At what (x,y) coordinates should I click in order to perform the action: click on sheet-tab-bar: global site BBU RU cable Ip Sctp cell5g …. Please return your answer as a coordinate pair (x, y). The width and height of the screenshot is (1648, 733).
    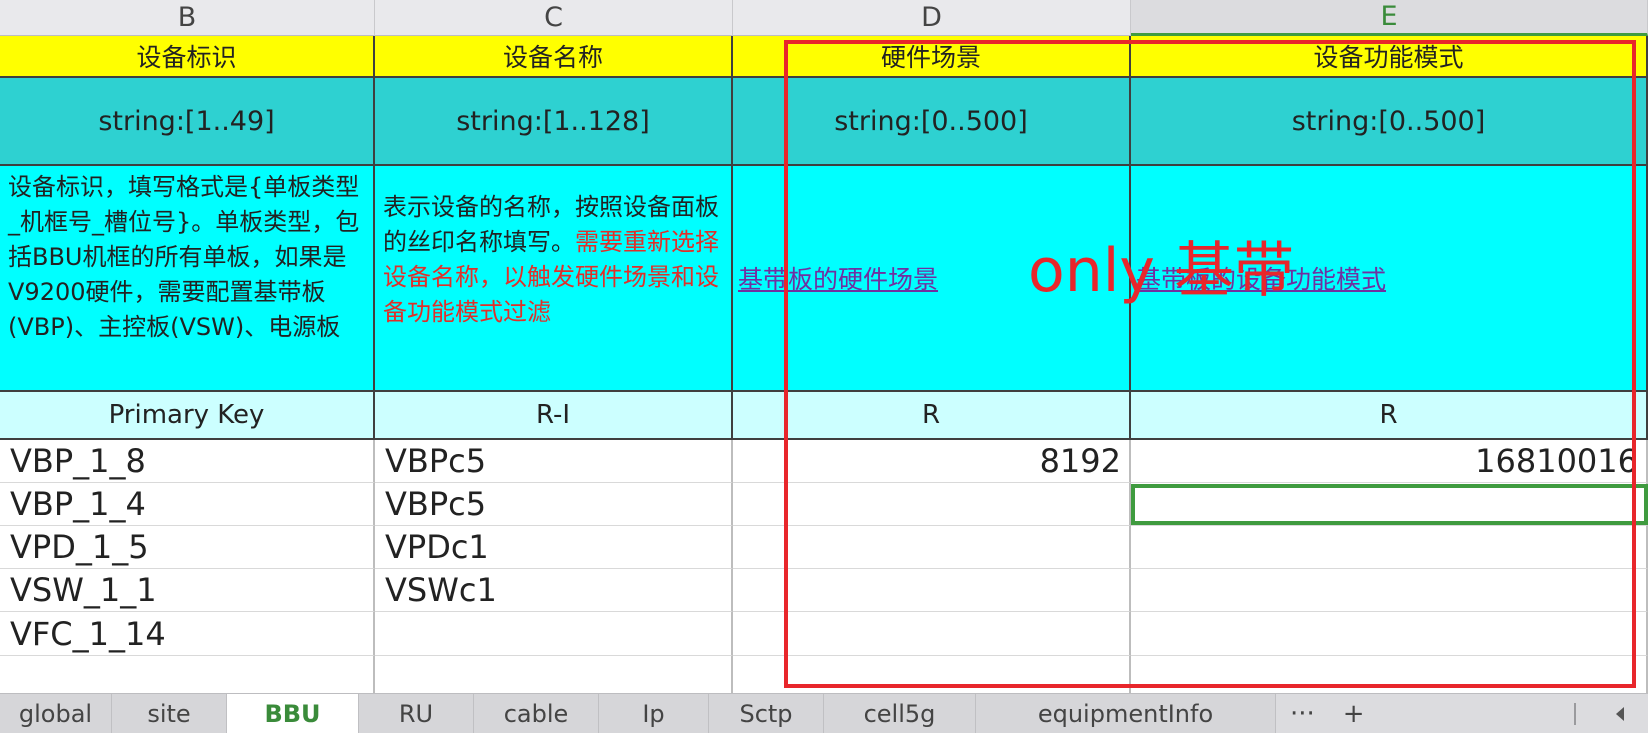
    Looking at the image, I should click on (824, 713).